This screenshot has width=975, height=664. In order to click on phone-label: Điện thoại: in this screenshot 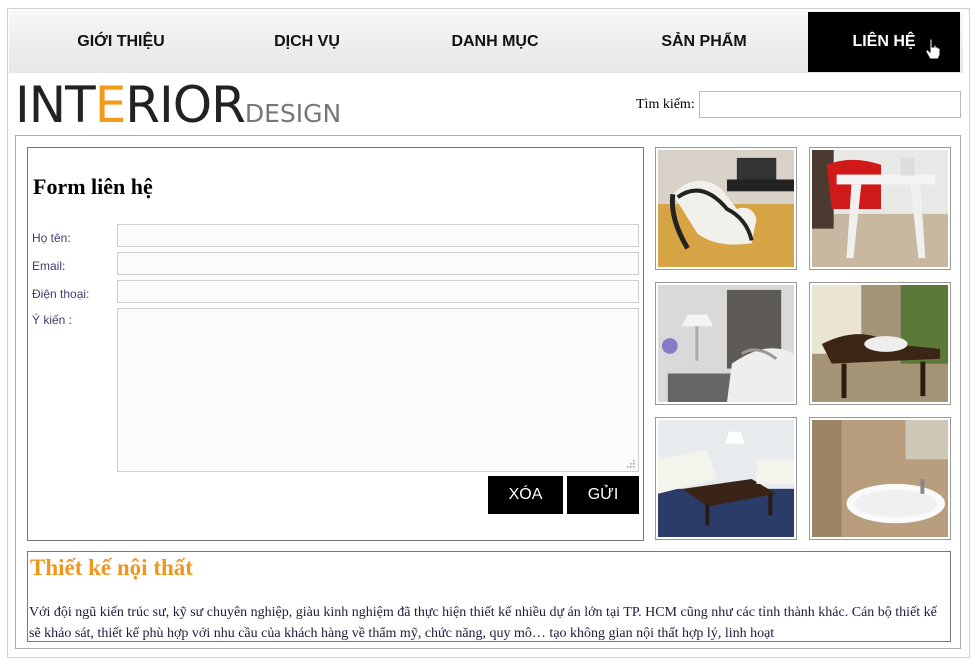, I will do `click(61, 294)`.